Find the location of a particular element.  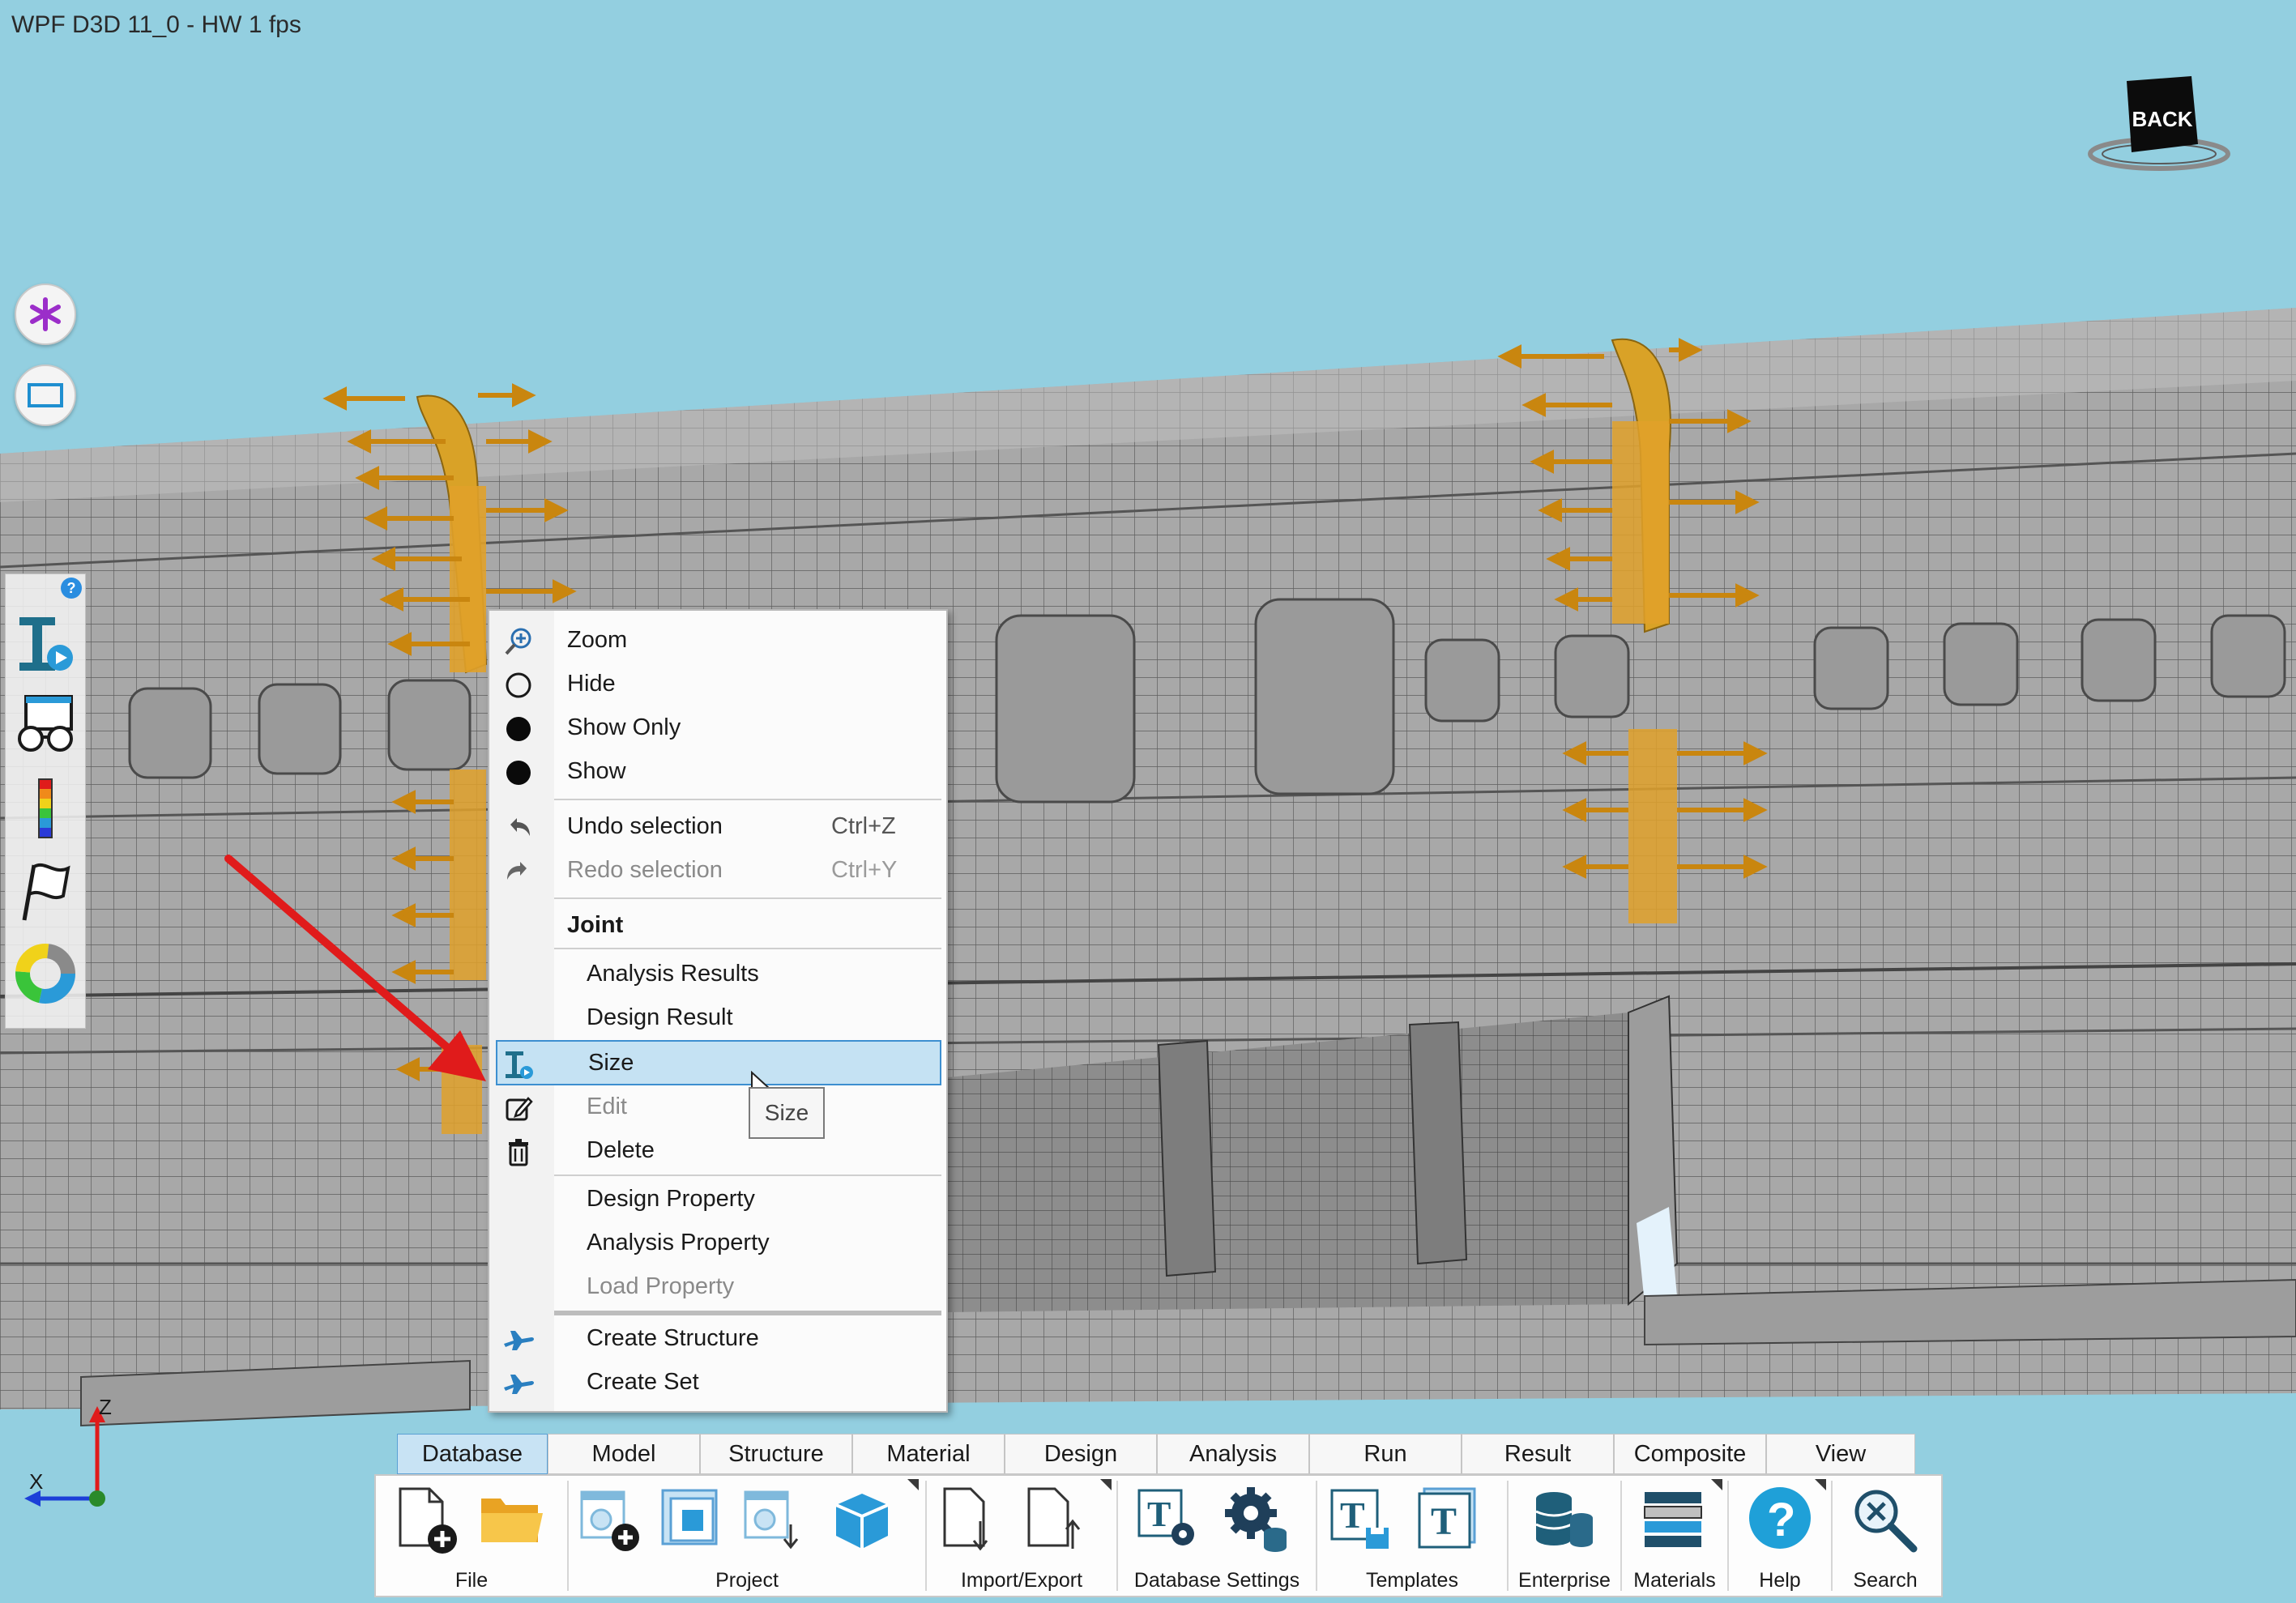

group-templates-label: Templates is located at coordinates (1412, 1581).